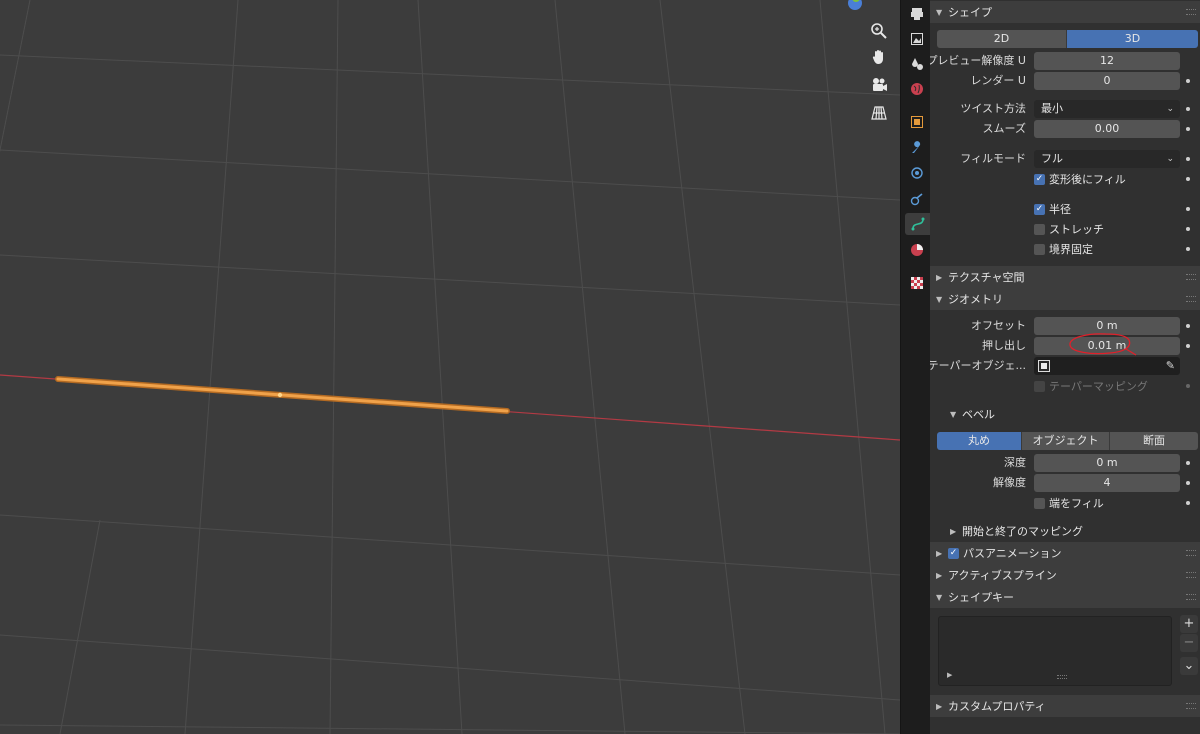 The height and width of the screenshot is (734, 1200). What do you see at coordinates (970, 12) in the screenshot?
I see `shape-panel-title: シェイプ` at bounding box center [970, 12].